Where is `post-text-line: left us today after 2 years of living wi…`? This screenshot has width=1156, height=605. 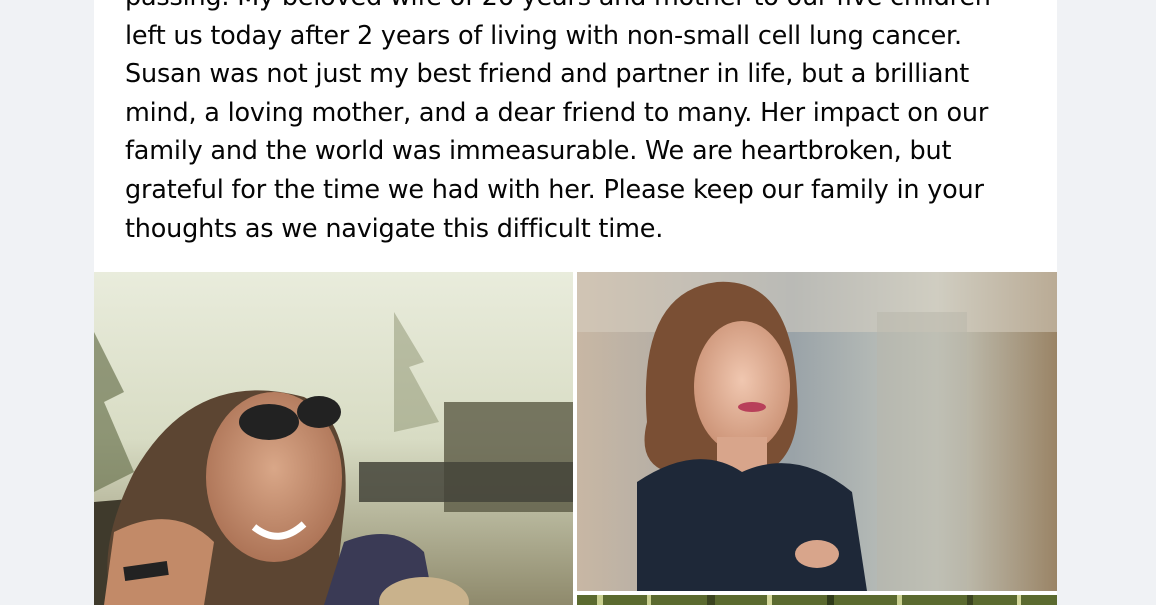 post-text-line: left us today after 2 years of living wi… is located at coordinates (543, 35).